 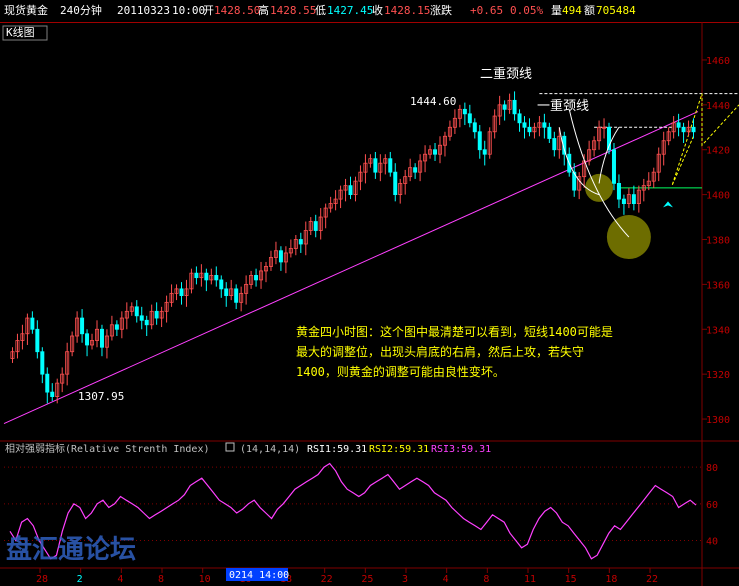 What do you see at coordinates (718, 241) in the screenshot?
I see `price-tick-label: 1380` at bounding box center [718, 241].